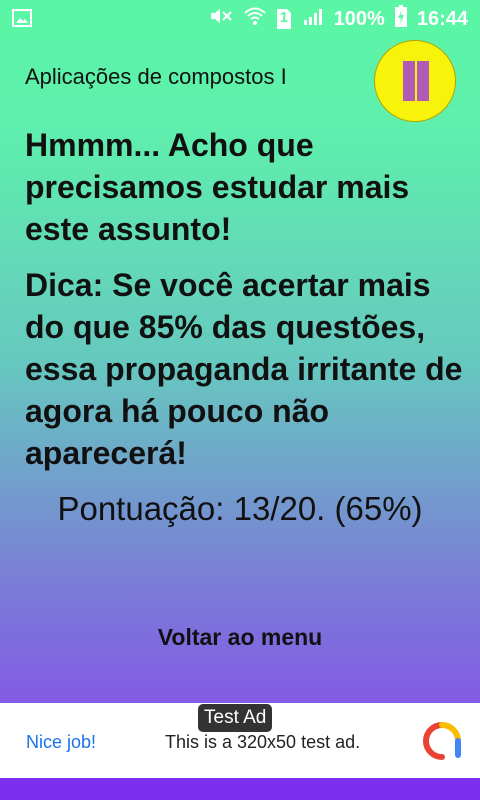 The image size is (480, 800). I want to click on battery-icon, so click(400, 19).